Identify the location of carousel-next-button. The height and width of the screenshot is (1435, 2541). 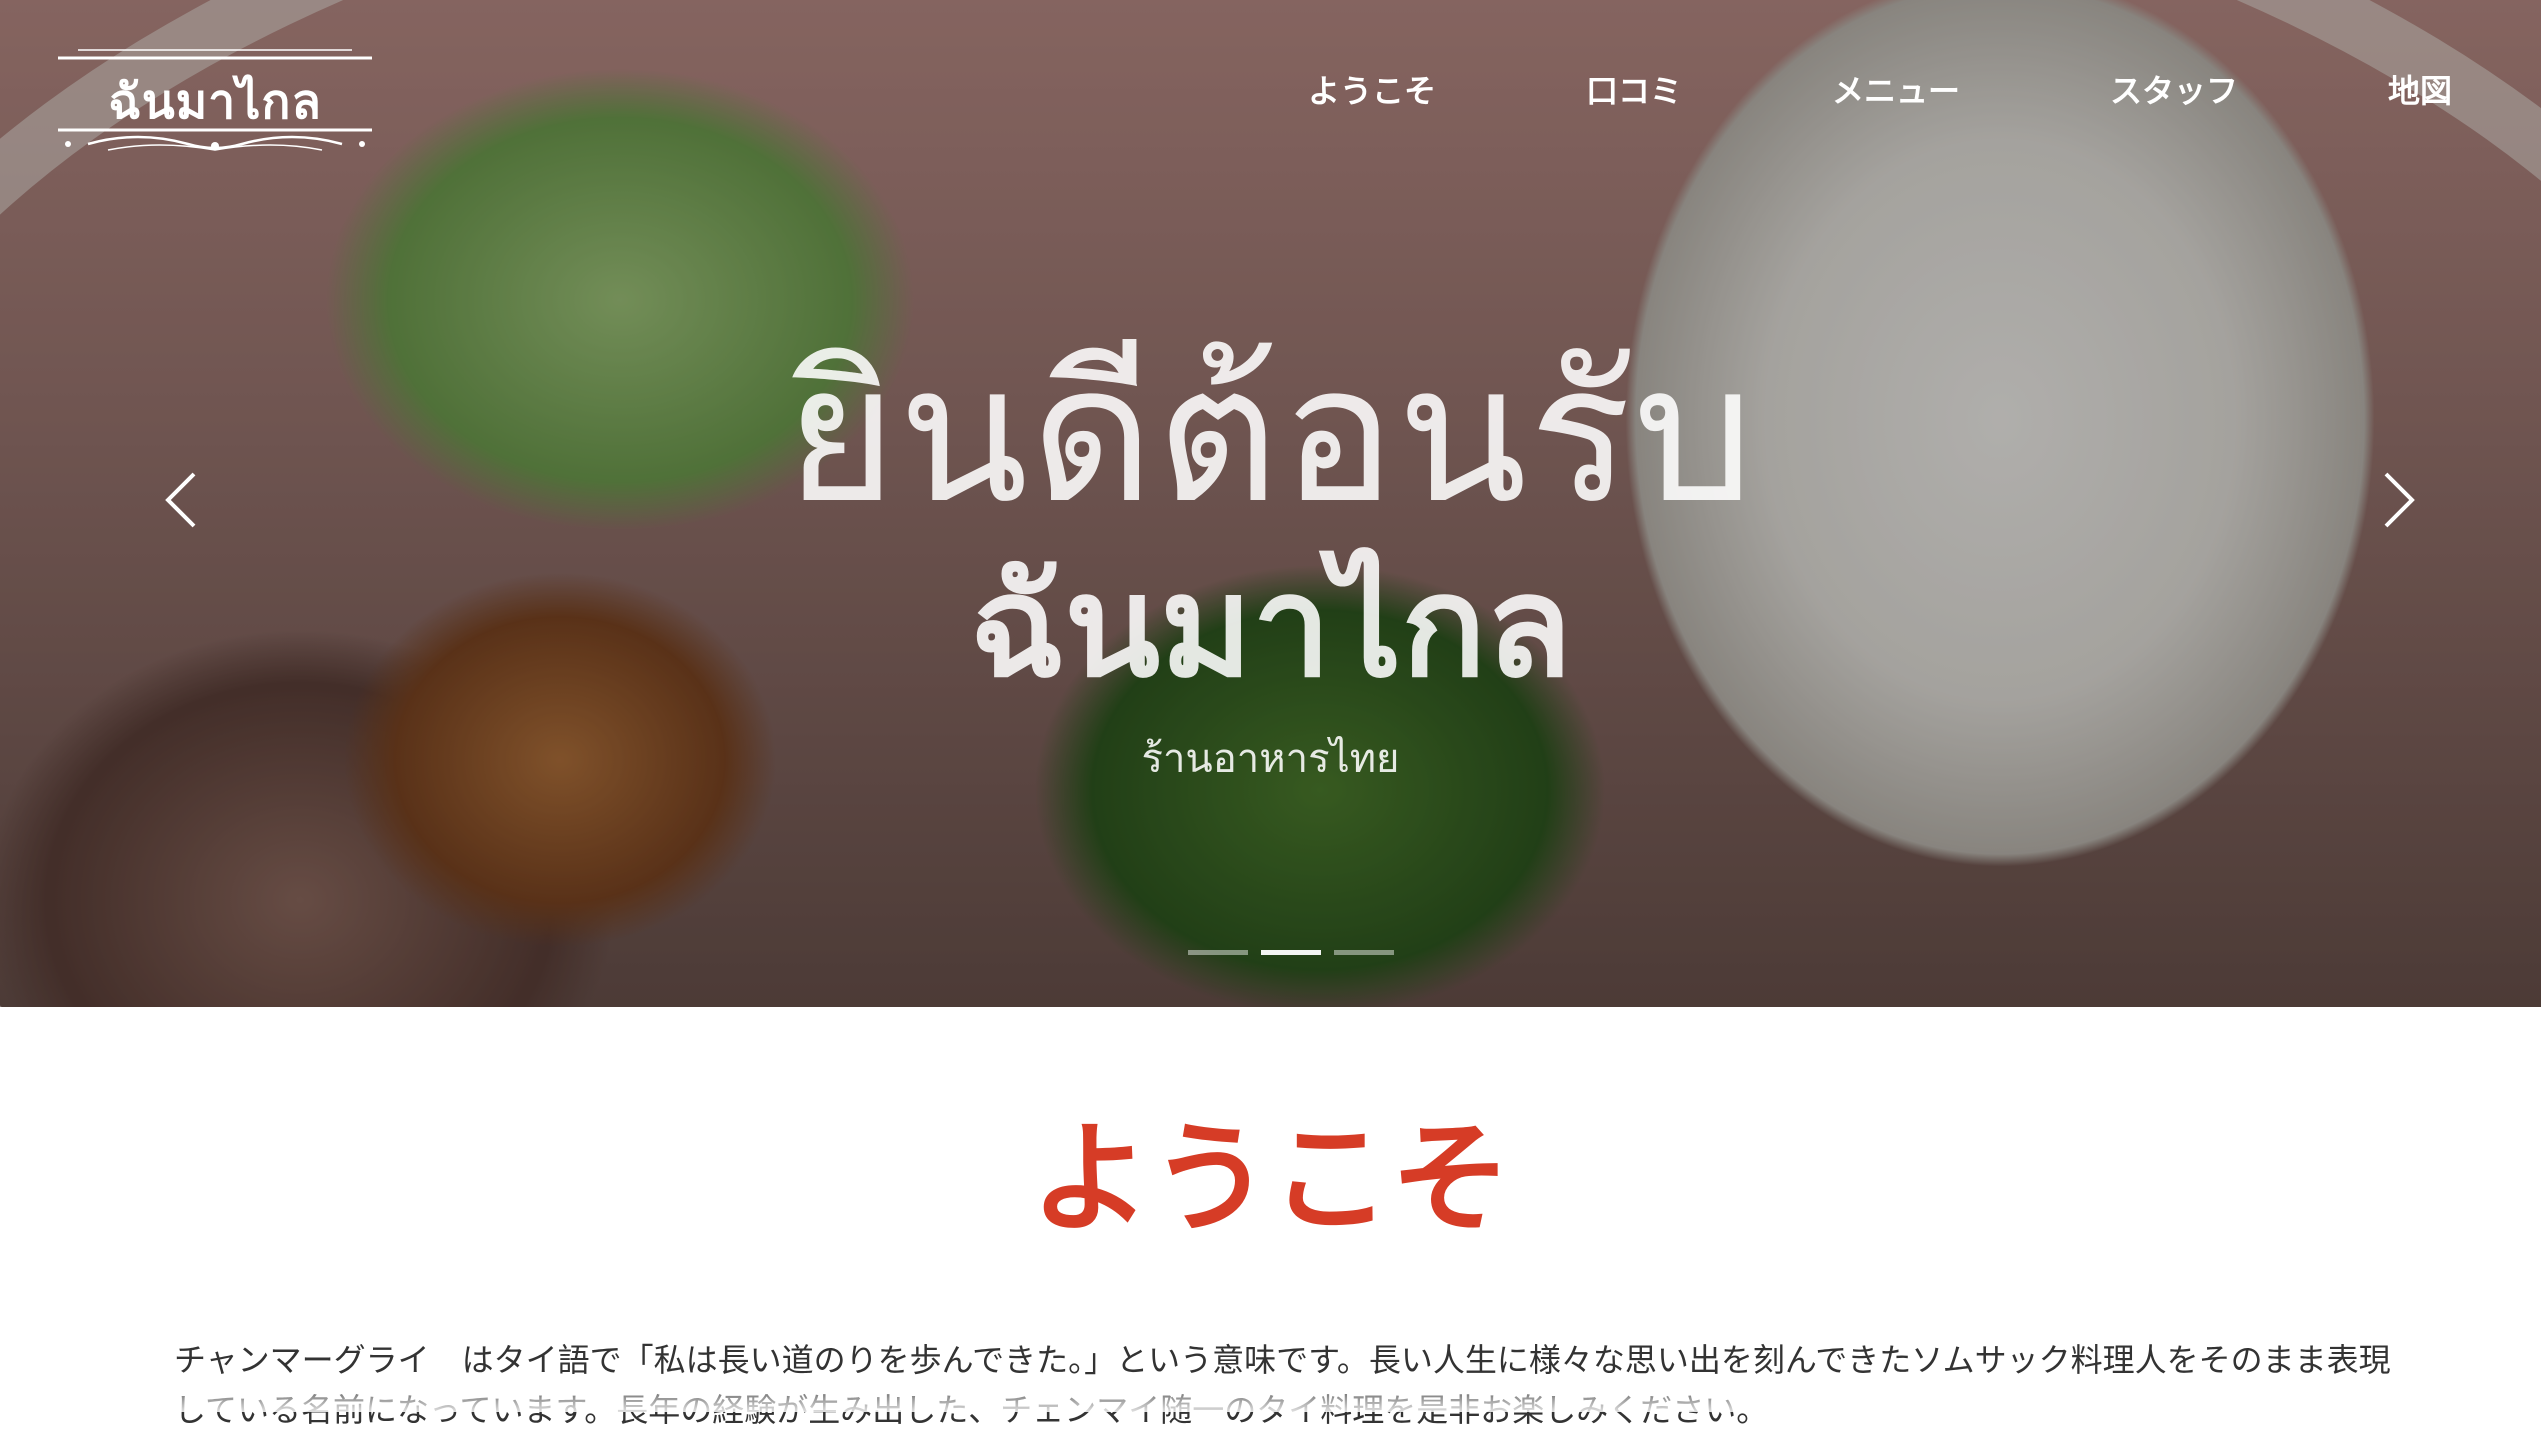
(2398, 500).